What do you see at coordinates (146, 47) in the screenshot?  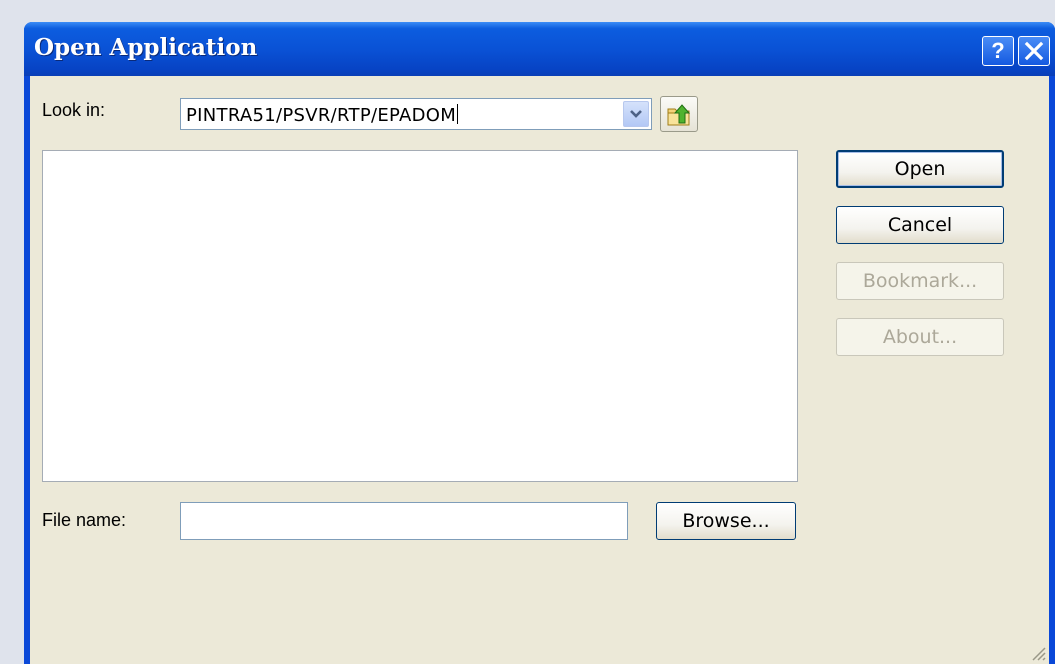 I see `dialog-title: Open Application` at bounding box center [146, 47].